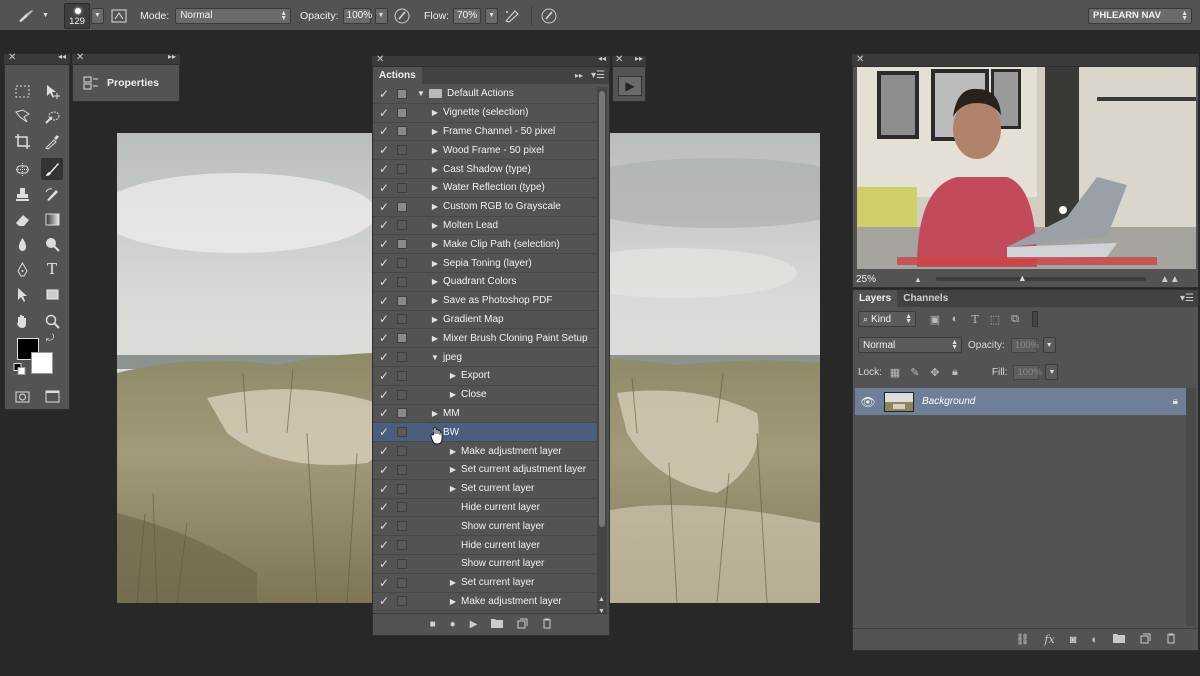 Image resolution: width=1200 pixels, height=676 pixels. I want to click on action-row: ✓ ▶ Gradient Map, so click(485, 320).